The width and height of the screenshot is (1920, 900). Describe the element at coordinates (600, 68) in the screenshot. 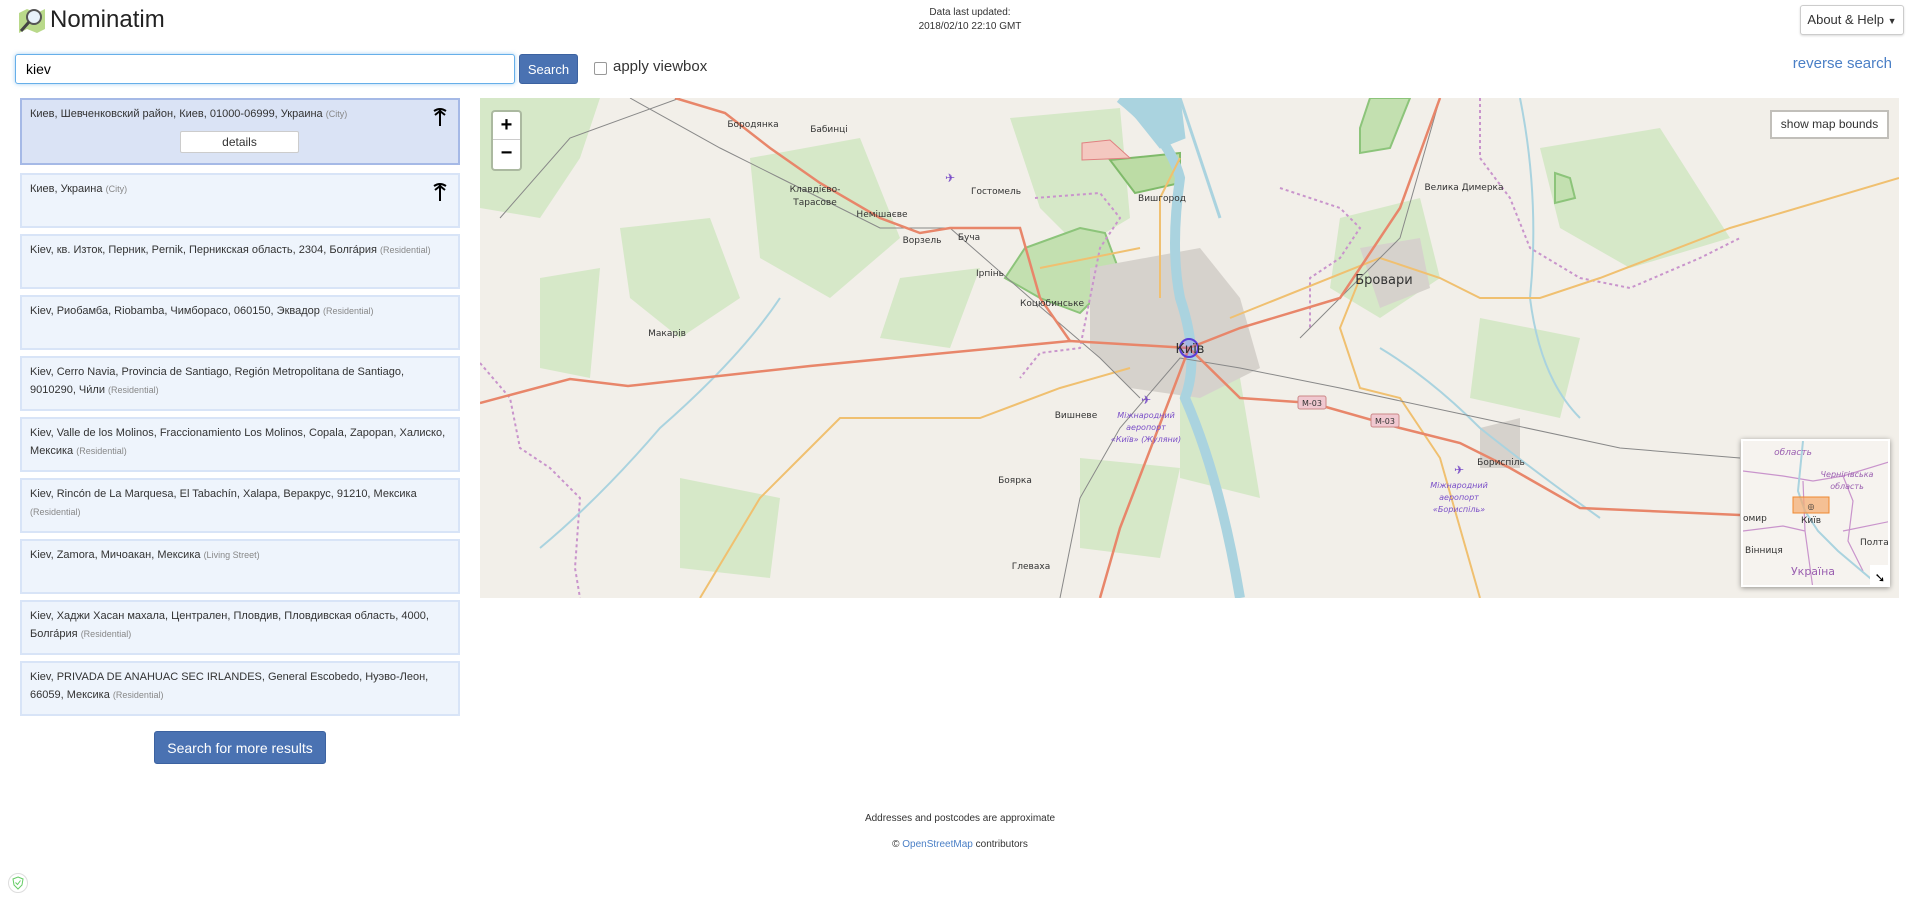

I see `apply-viewbox-checkbox` at that location.